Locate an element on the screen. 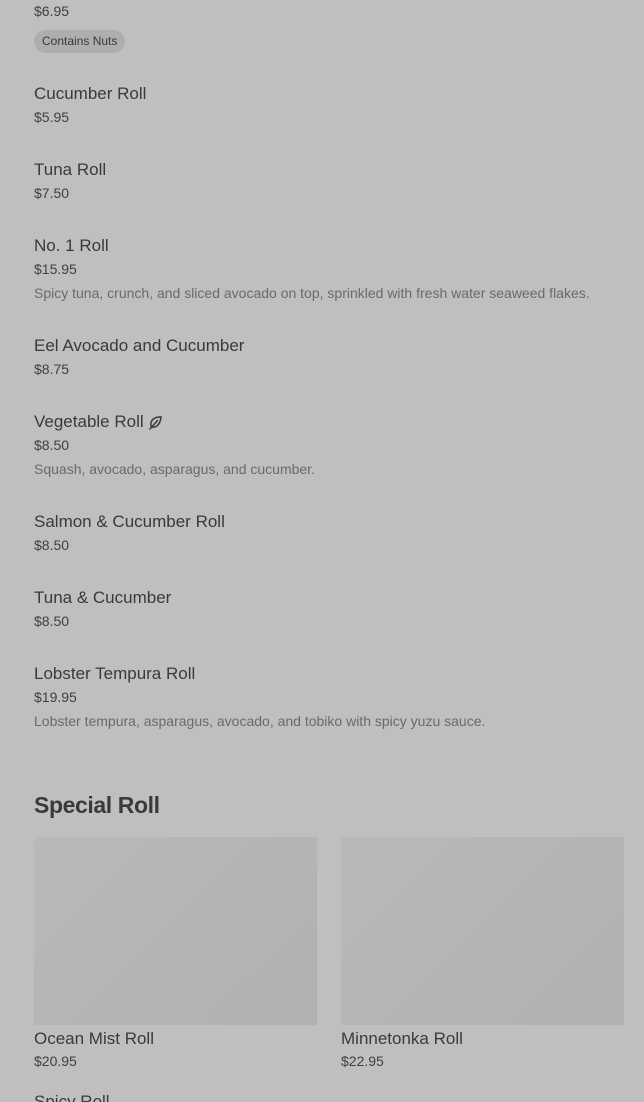  menu-item-eel-avocado-cucumber: Eel Avocado and Cucumber $8.75 is located at coordinates (329, 356).